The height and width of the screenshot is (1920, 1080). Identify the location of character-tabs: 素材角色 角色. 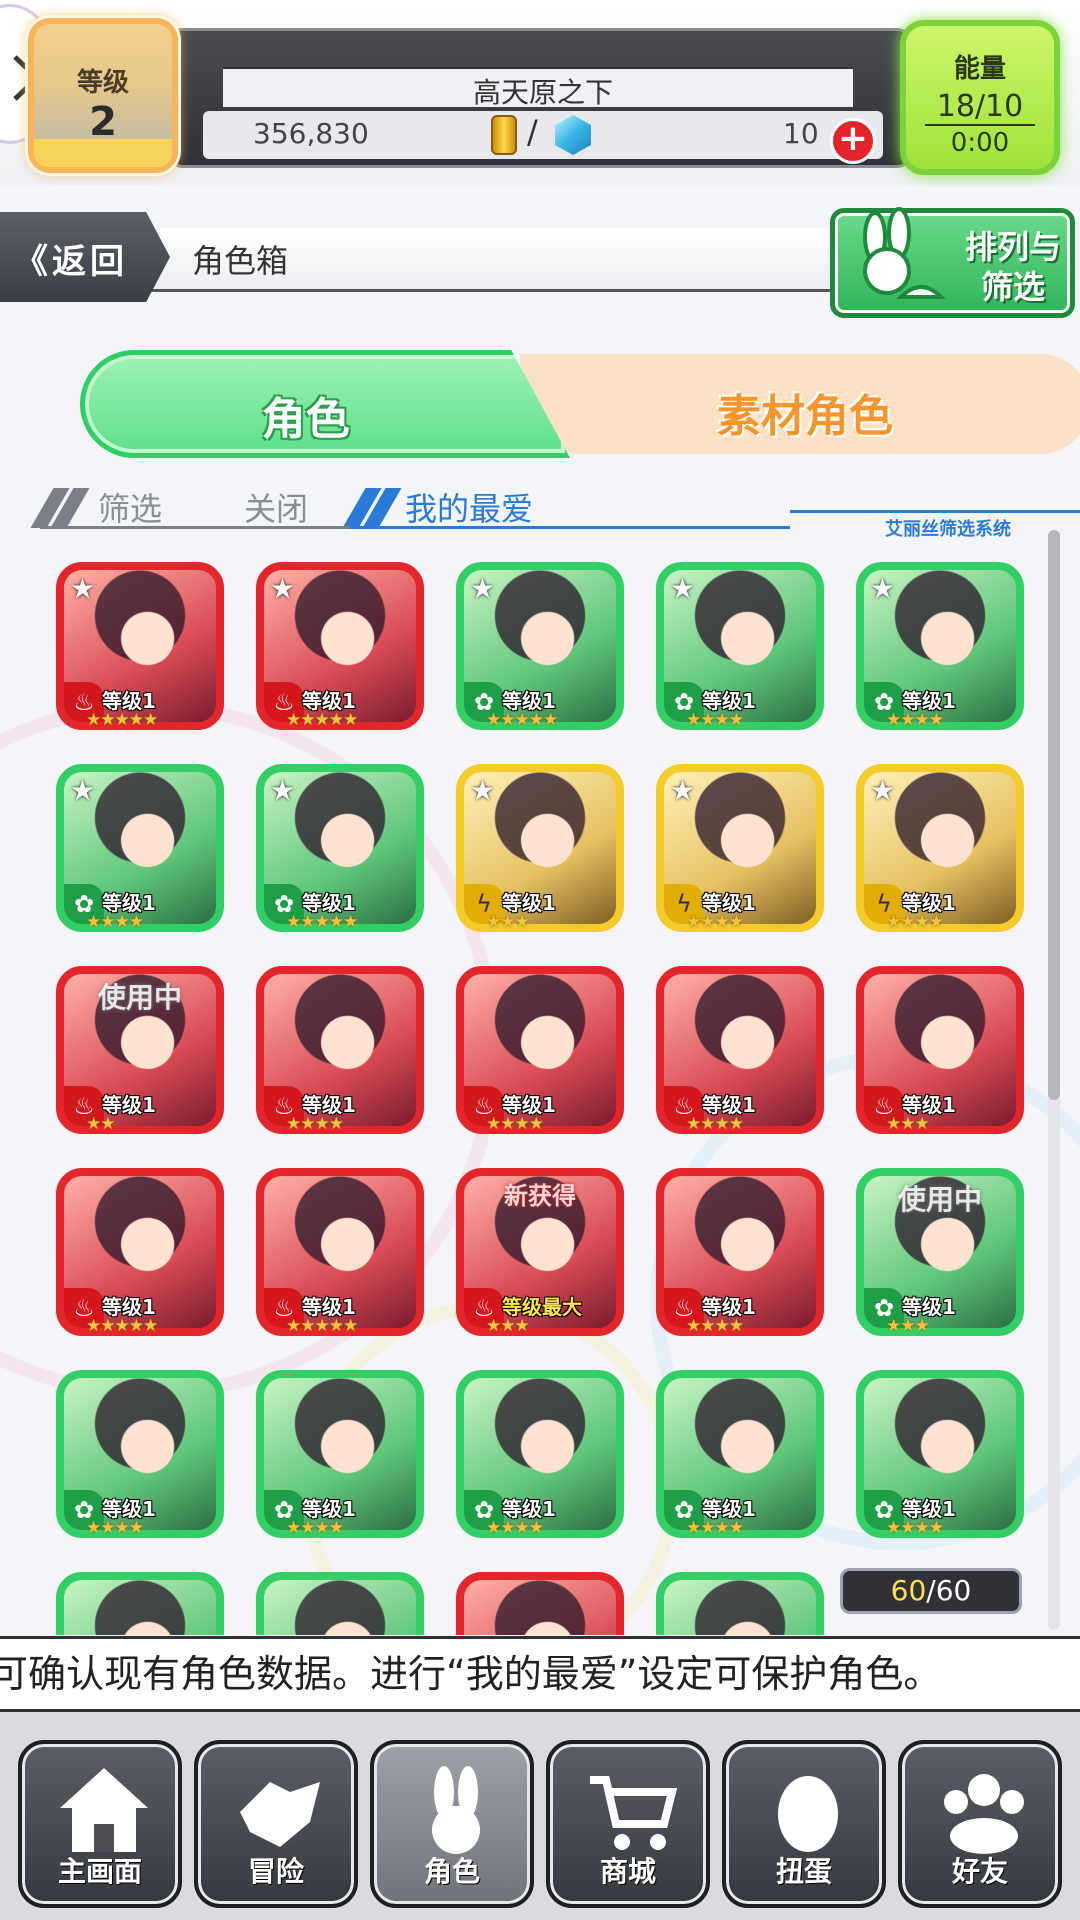
(580, 405).